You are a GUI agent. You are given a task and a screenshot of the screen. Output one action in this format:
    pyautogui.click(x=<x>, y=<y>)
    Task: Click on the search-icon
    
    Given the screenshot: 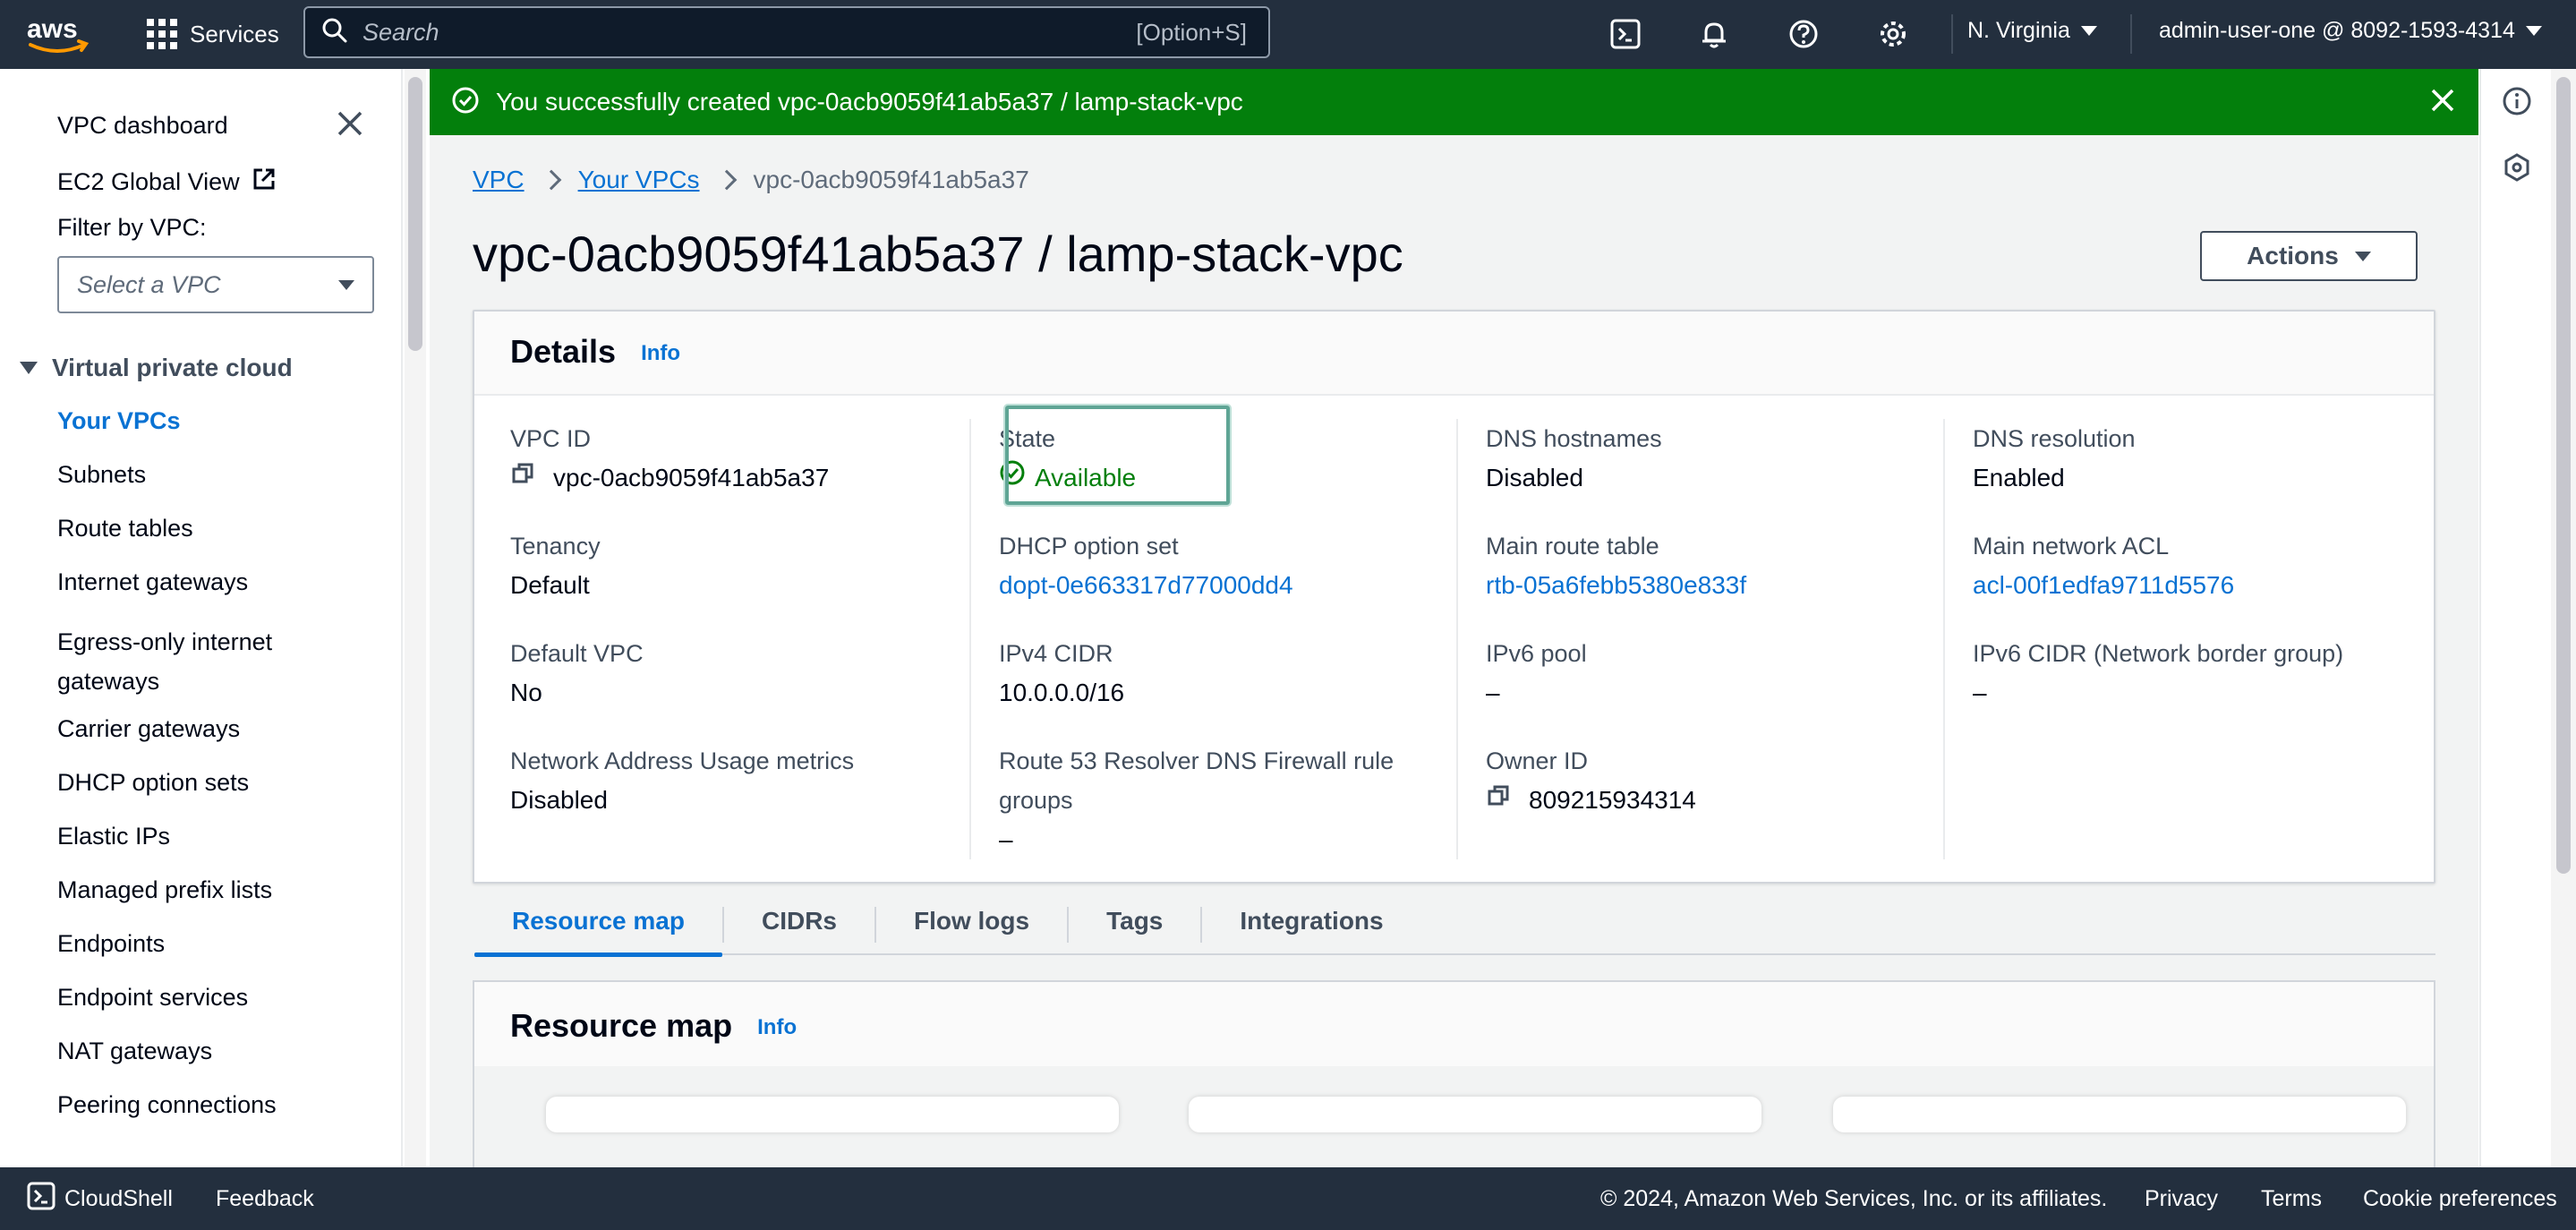 What is the action you would take?
    pyautogui.click(x=334, y=33)
    